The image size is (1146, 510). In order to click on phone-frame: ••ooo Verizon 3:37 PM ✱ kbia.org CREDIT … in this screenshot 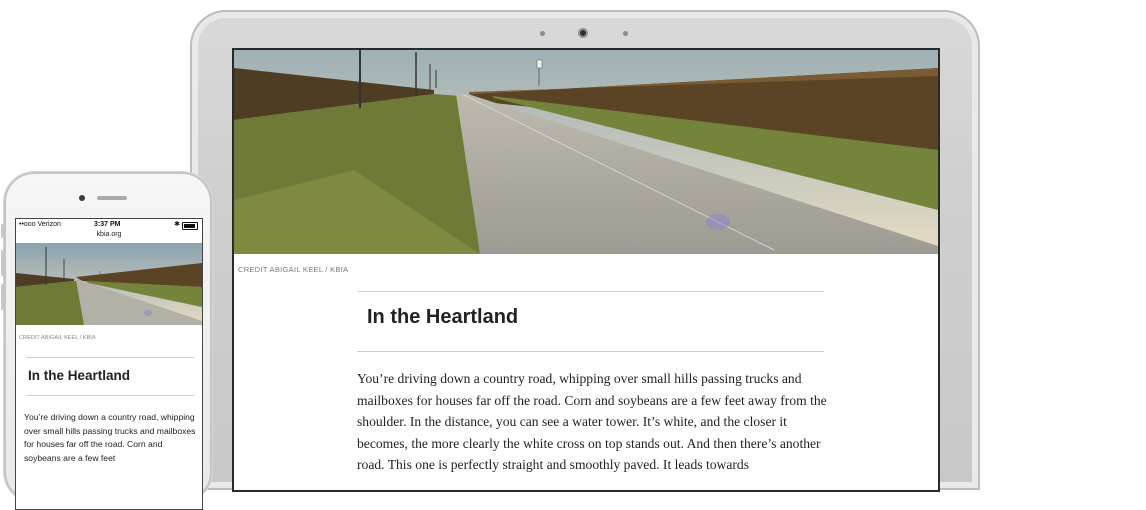, I will do `click(106, 341)`.